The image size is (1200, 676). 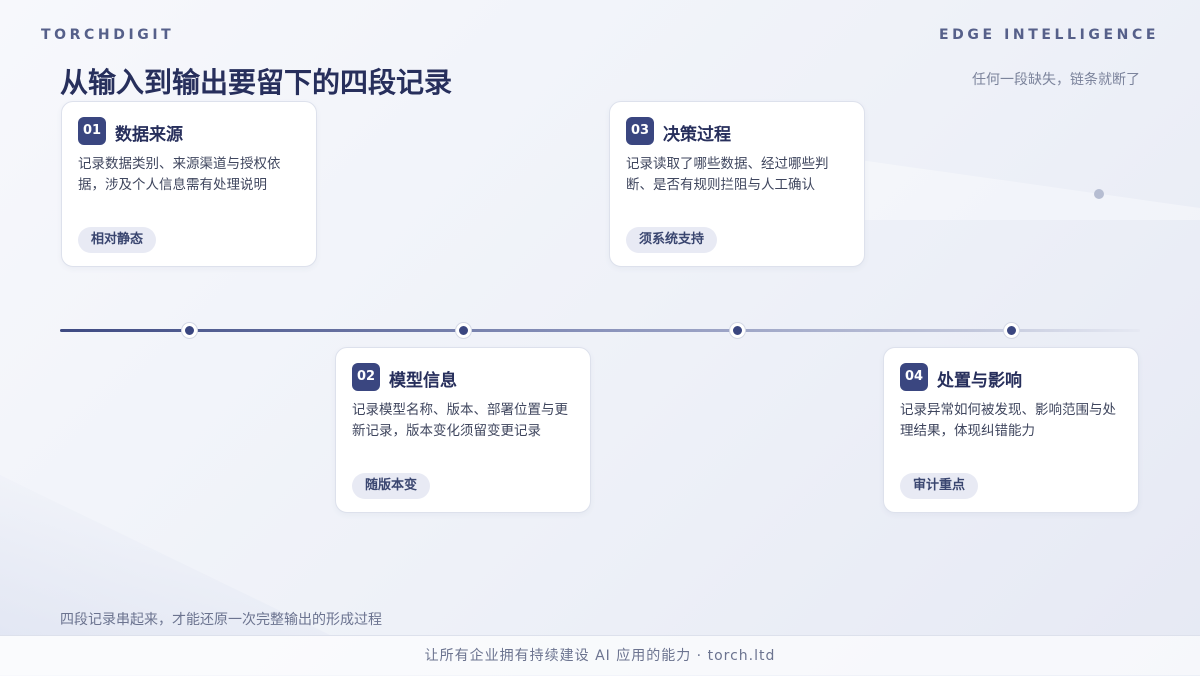 What do you see at coordinates (1008, 420) in the screenshot?
I see `card-description: 记录异常如何被发现、影响范围与处理结果，体现纠错能力` at bounding box center [1008, 420].